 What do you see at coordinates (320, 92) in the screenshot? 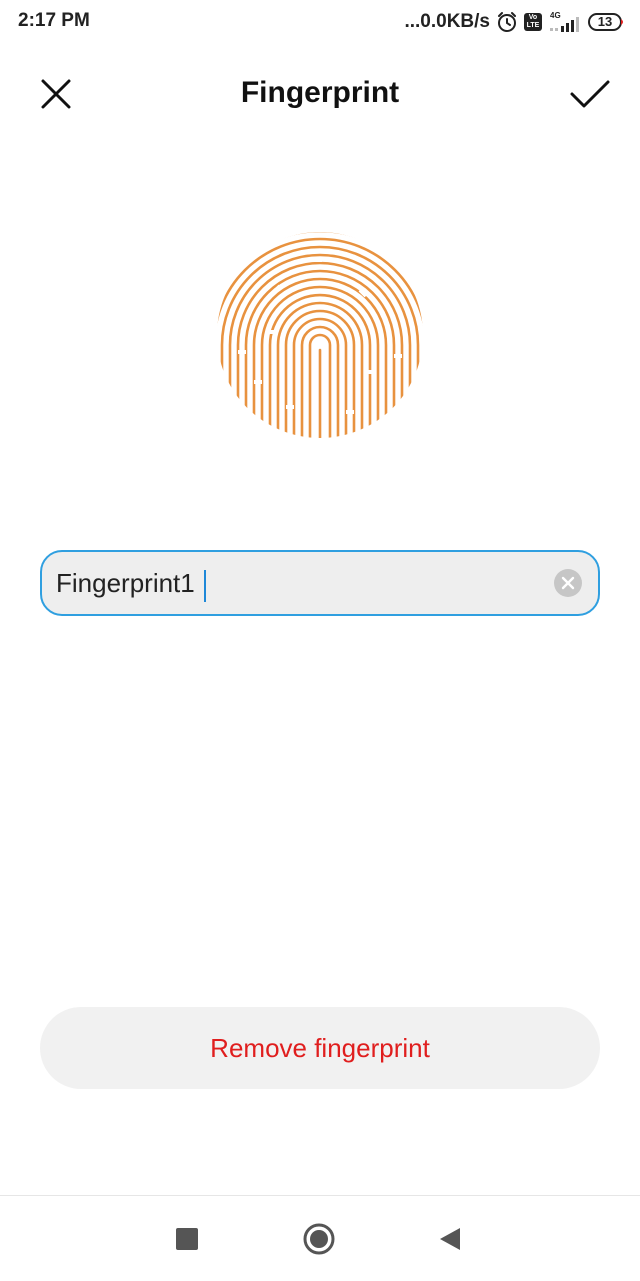
I see `page-title: Fingerprint` at bounding box center [320, 92].